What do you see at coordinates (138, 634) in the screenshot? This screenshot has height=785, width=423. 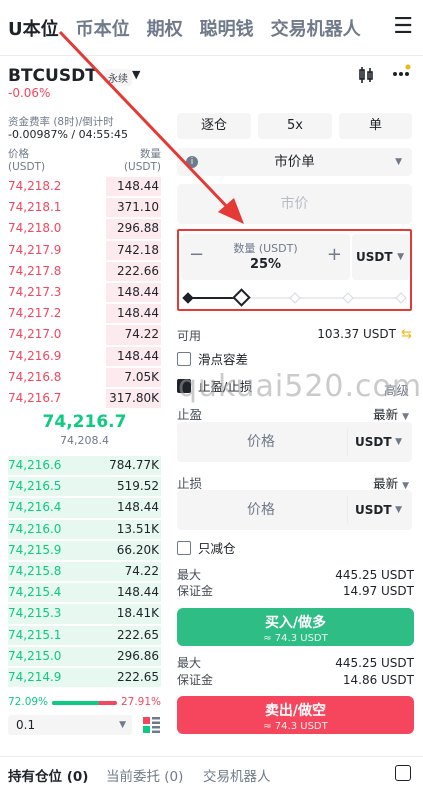 I see `bid-qty: 222.65` at bounding box center [138, 634].